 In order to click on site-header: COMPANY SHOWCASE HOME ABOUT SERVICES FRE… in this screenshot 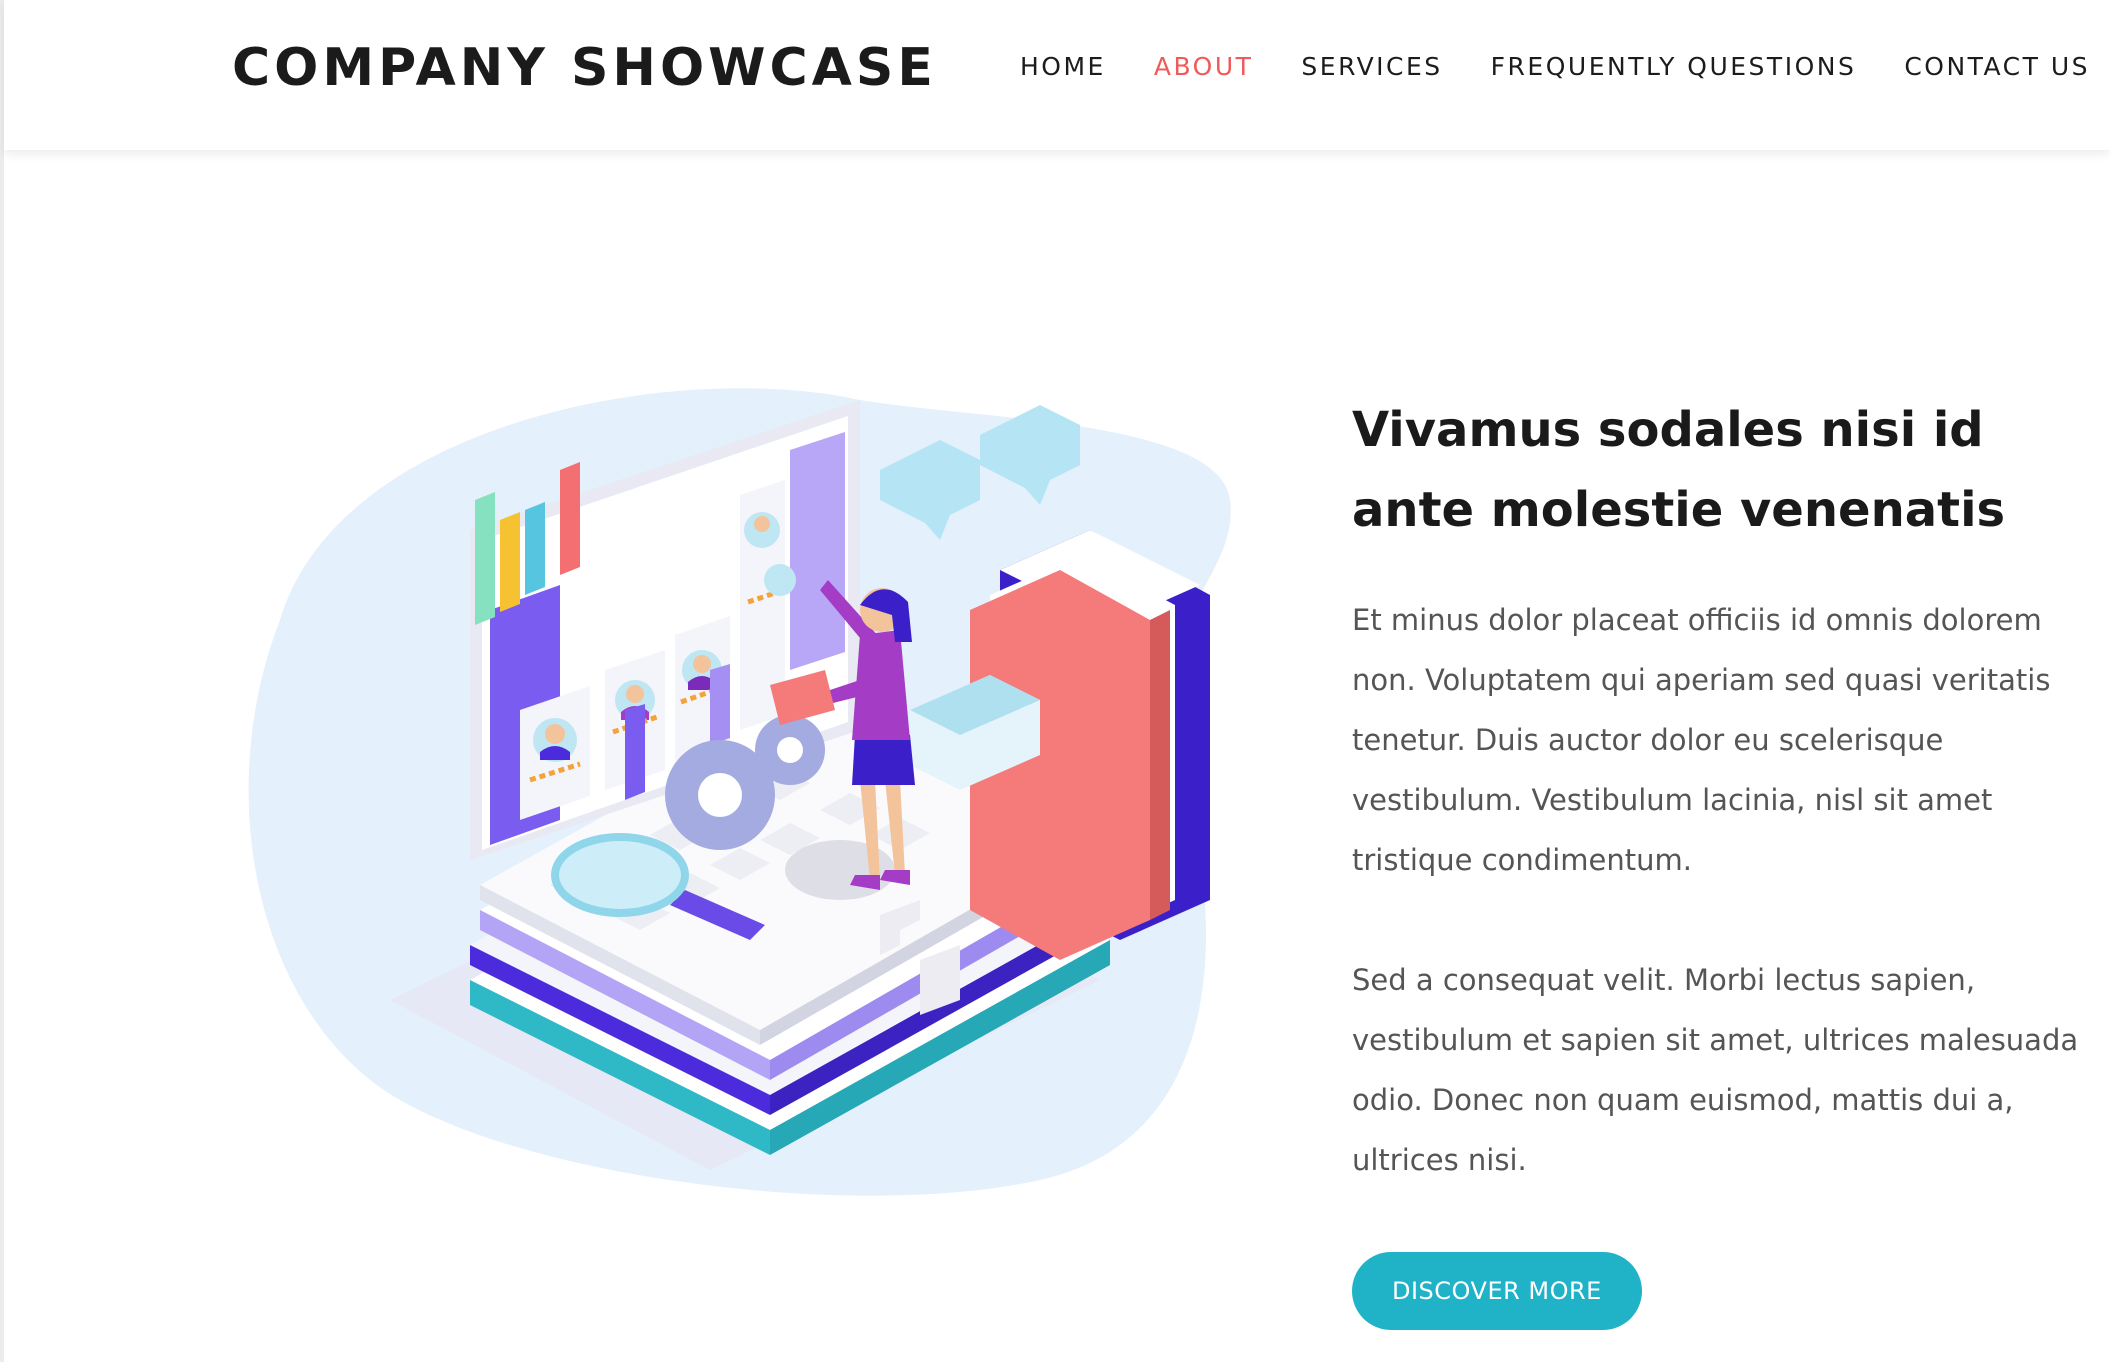, I will do `click(1057, 75)`.